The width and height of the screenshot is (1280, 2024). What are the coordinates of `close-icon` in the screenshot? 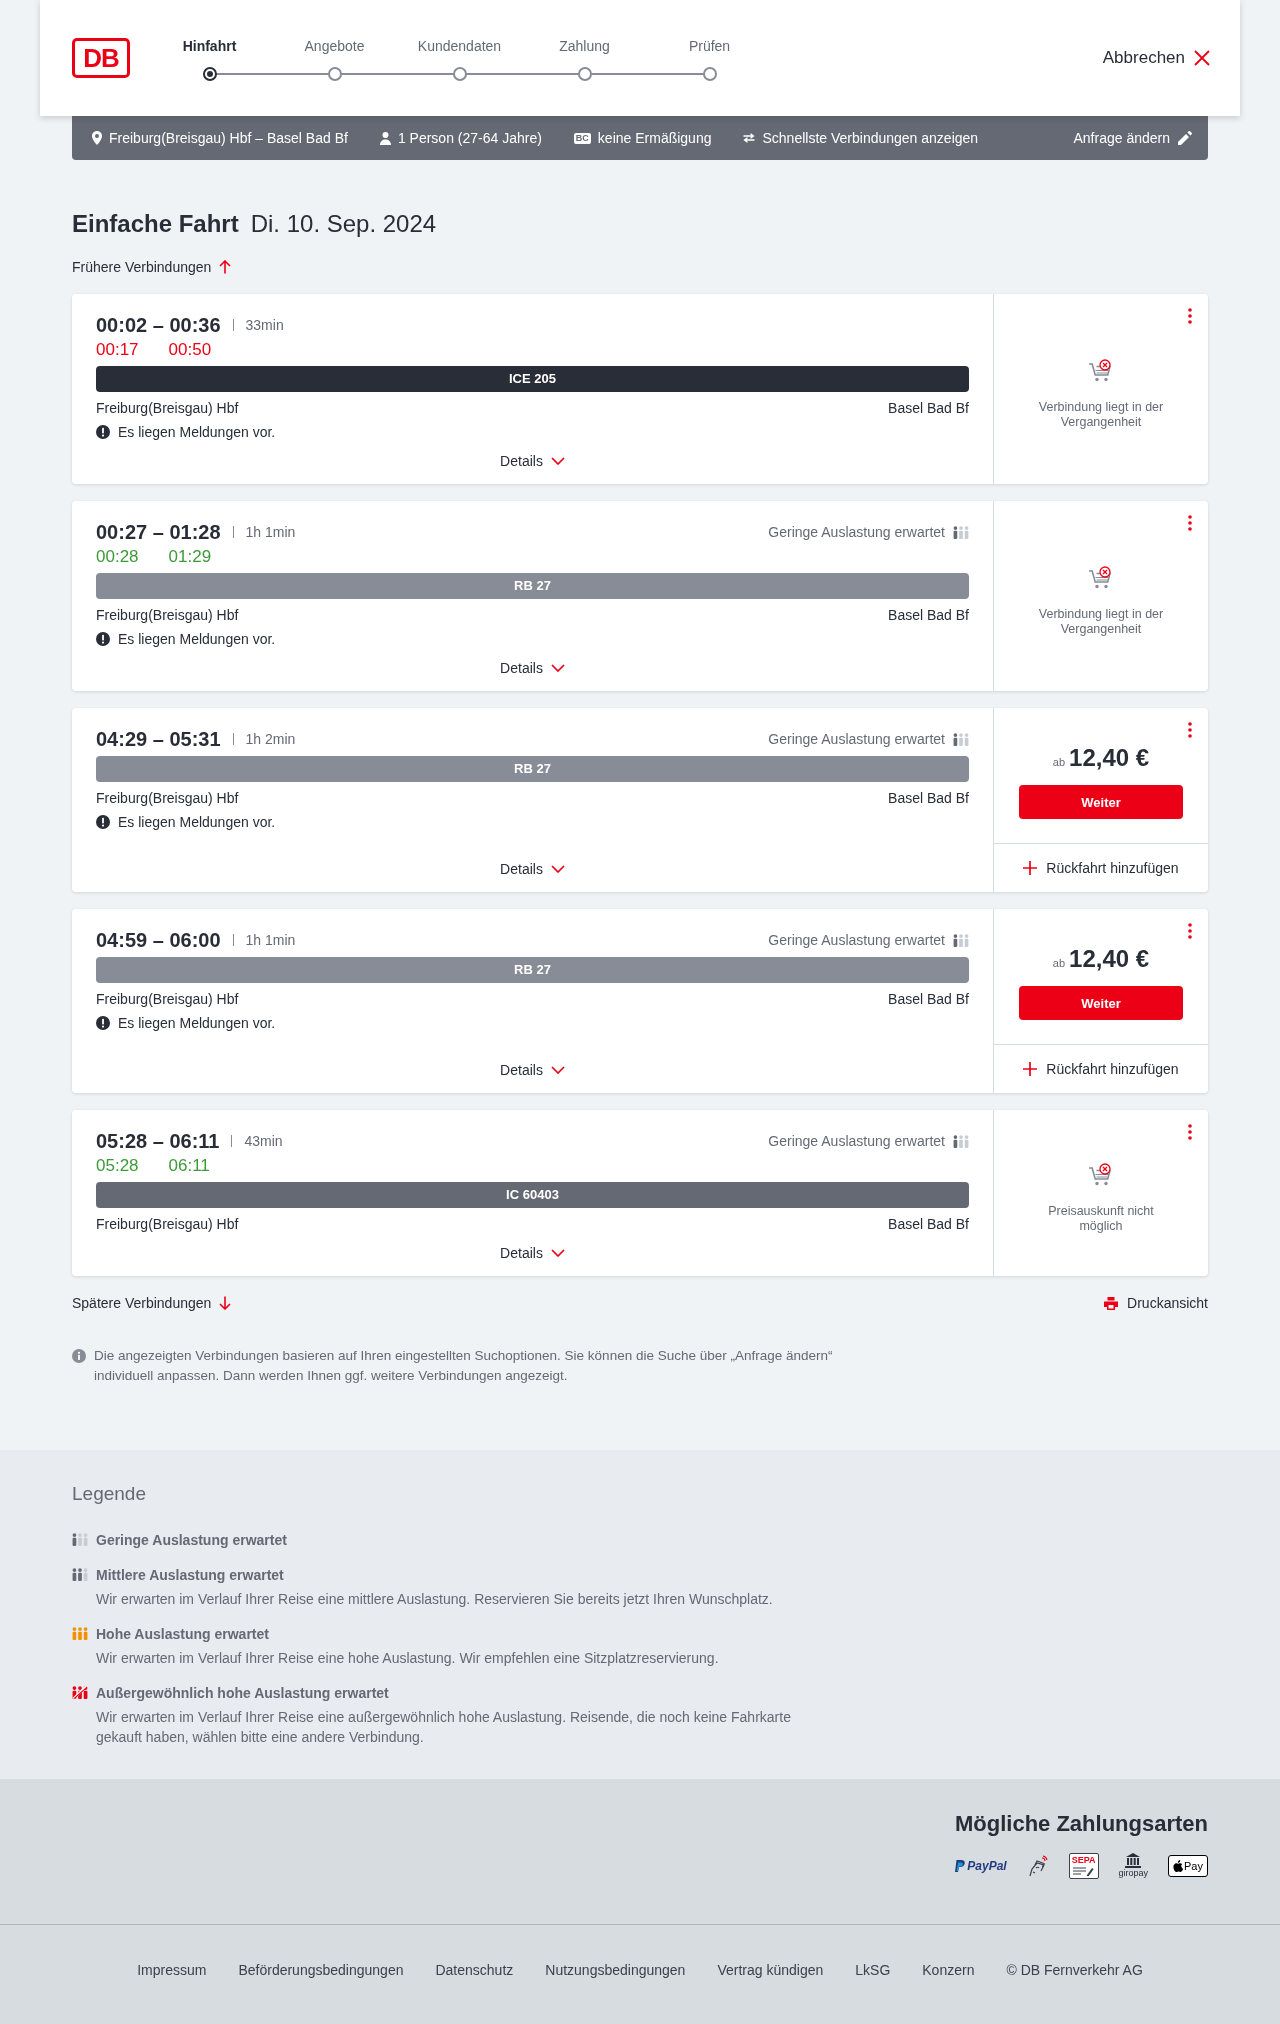 It's located at (1202, 58).